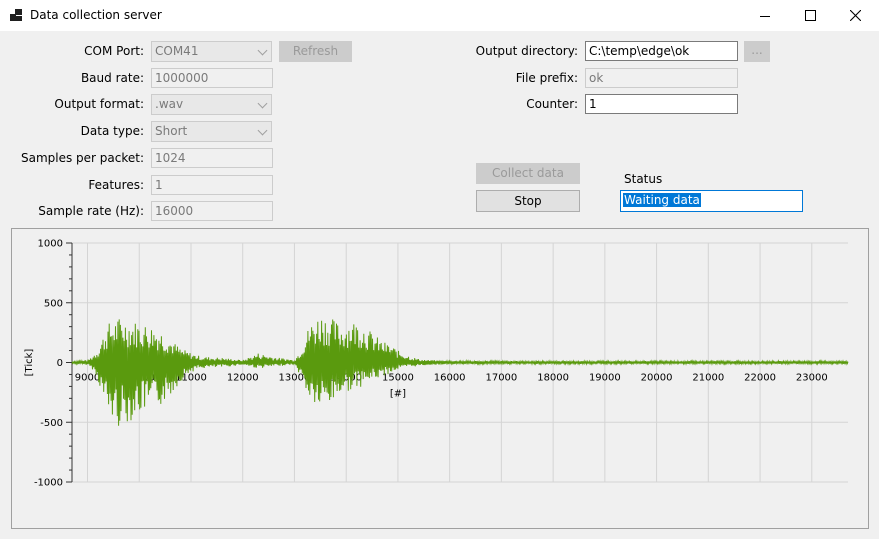 The image size is (879, 539). What do you see at coordinates (211, 131) in the screenshot?
I see `data-type-select: Short` at bounding box center [211, 131].